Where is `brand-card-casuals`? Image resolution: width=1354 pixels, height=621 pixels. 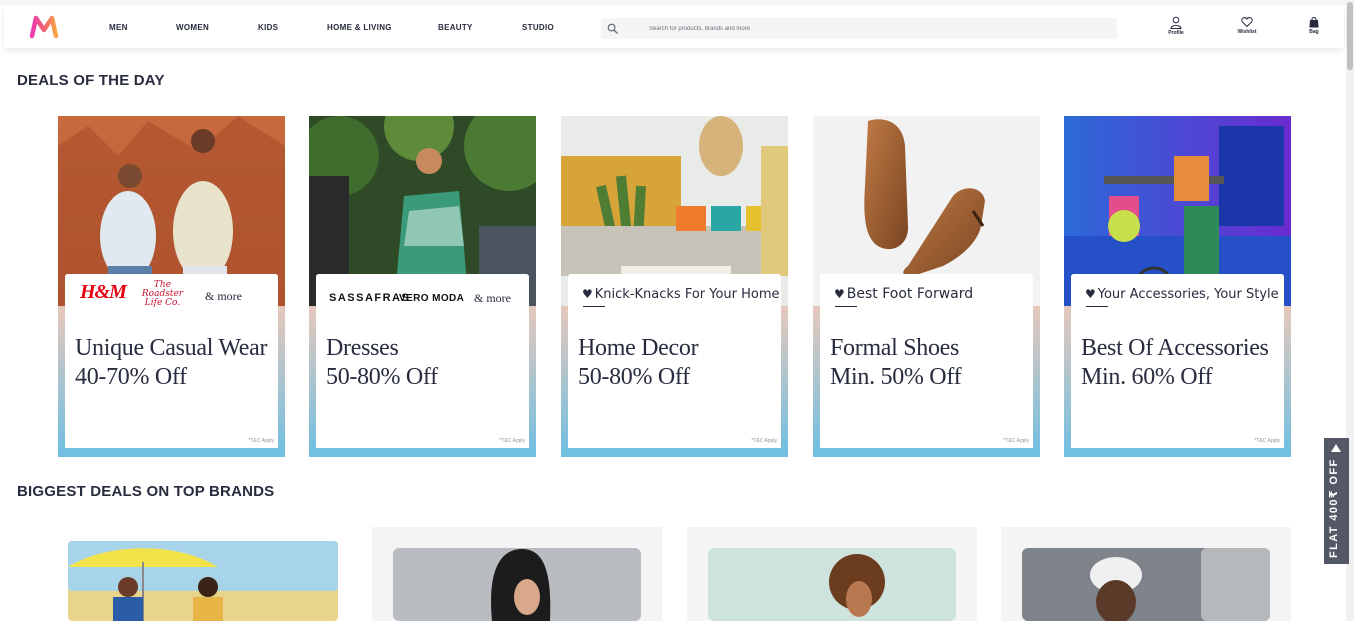
brand-card-casuals is located at coordinates (832, 574).